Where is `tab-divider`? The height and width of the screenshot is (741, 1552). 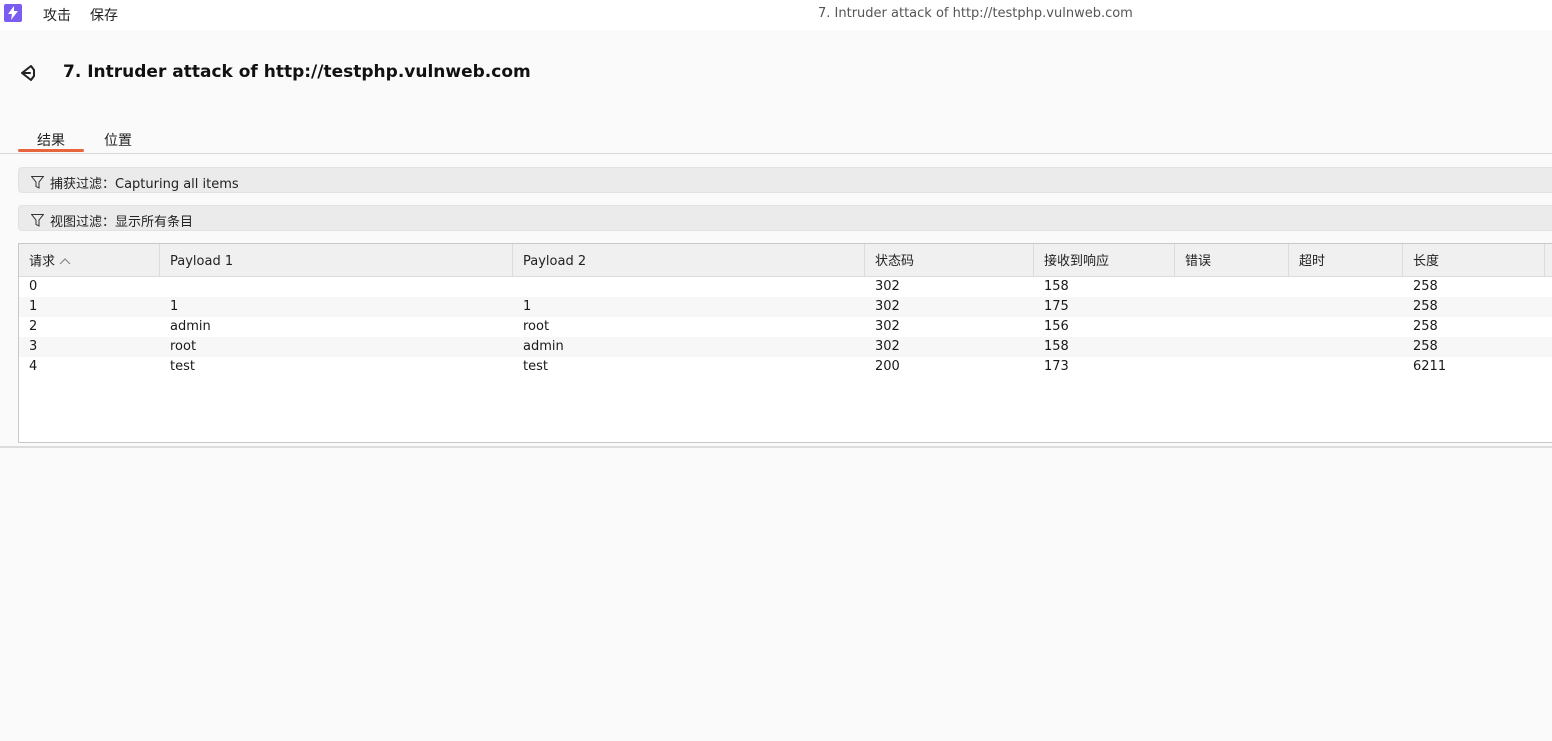 tab-divider is located at coordinates (776, 153).